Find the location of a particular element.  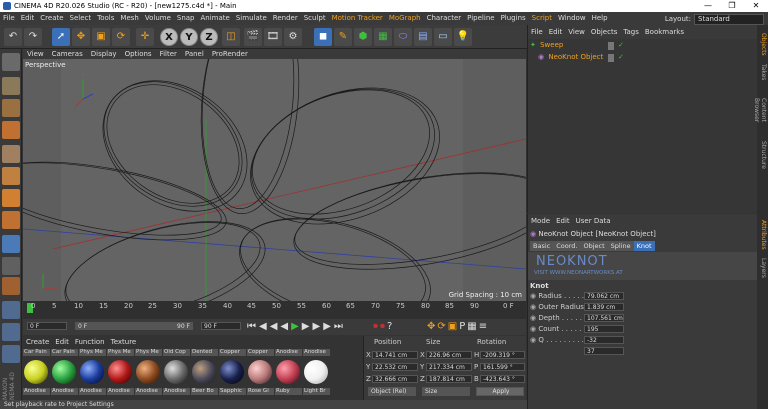

param-value-field: 195 is located at coordinates (604, 329).